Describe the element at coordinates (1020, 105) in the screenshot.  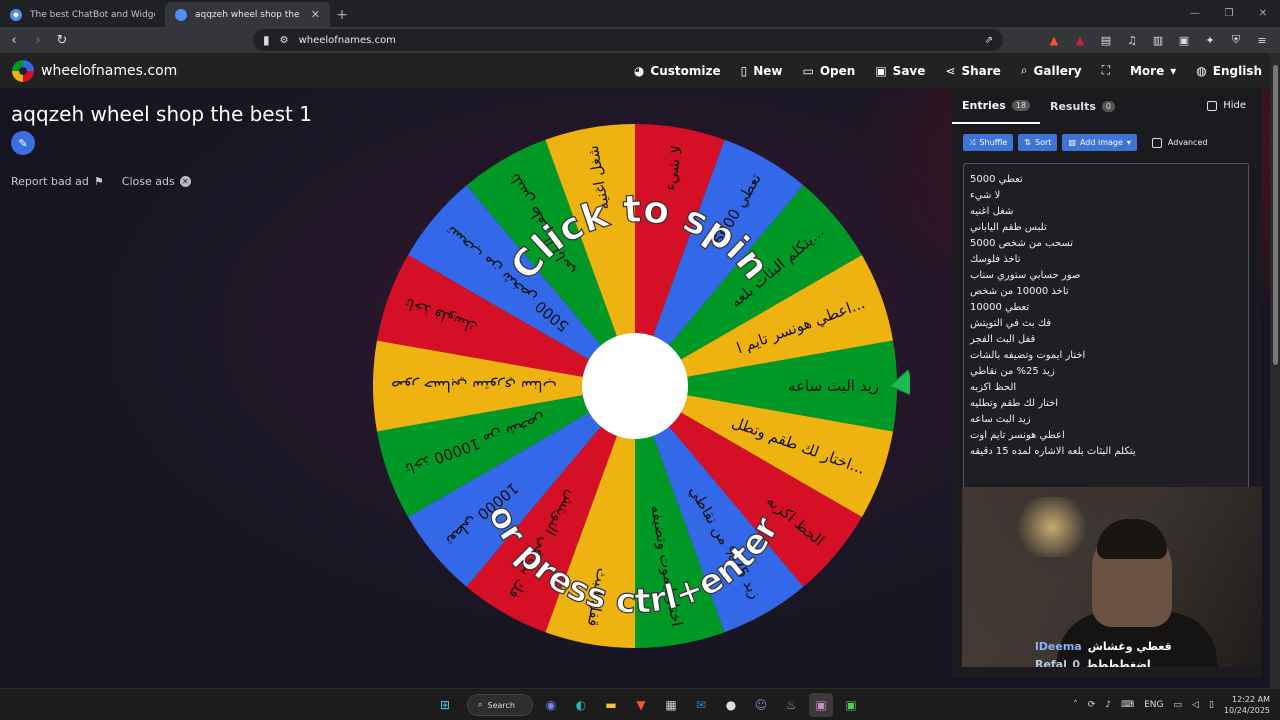
I see `entries-count-badge: 18` at that location.